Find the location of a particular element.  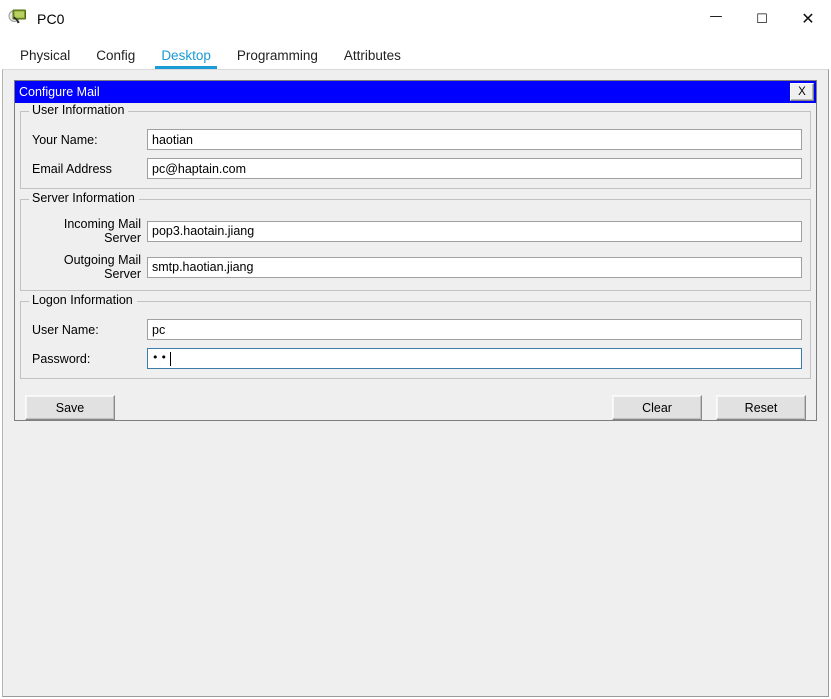

tab-config: Config is located at coordinates (115, 59).